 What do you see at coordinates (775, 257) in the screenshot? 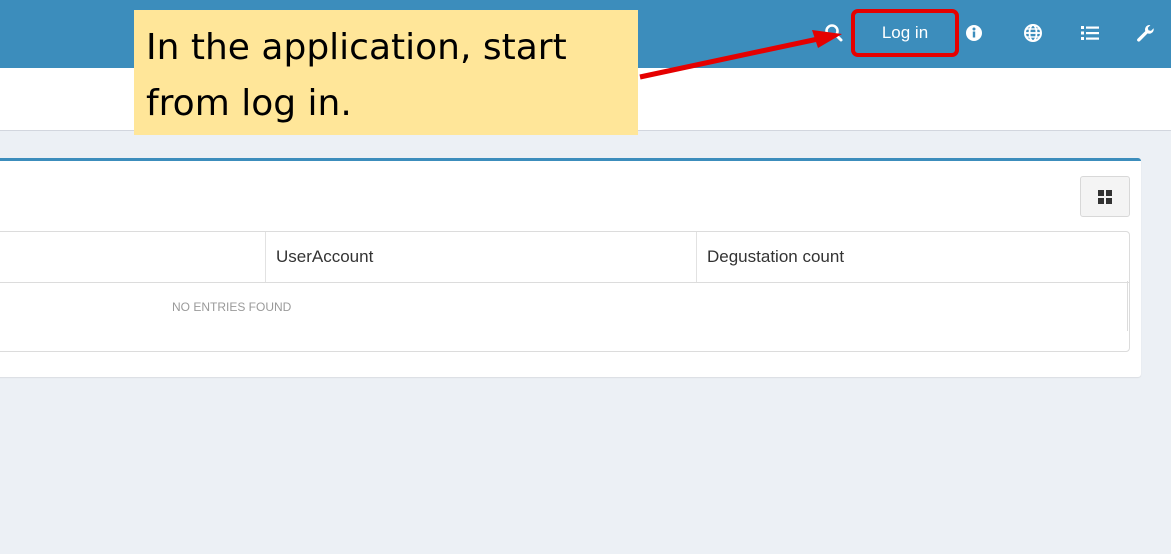
I see `column-header-degustation-count: Degustation count` at bounding box center [775, 257].